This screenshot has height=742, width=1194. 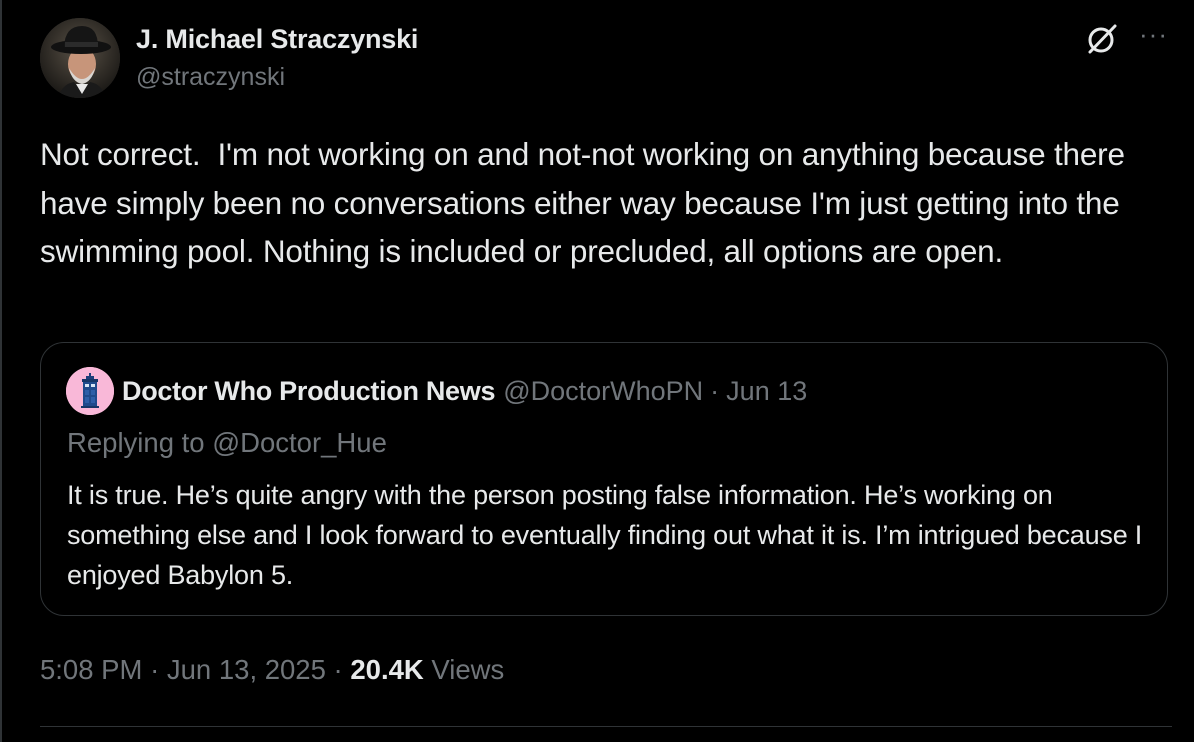 I want to click on quoted-avatar, so click(x=90, y=391).